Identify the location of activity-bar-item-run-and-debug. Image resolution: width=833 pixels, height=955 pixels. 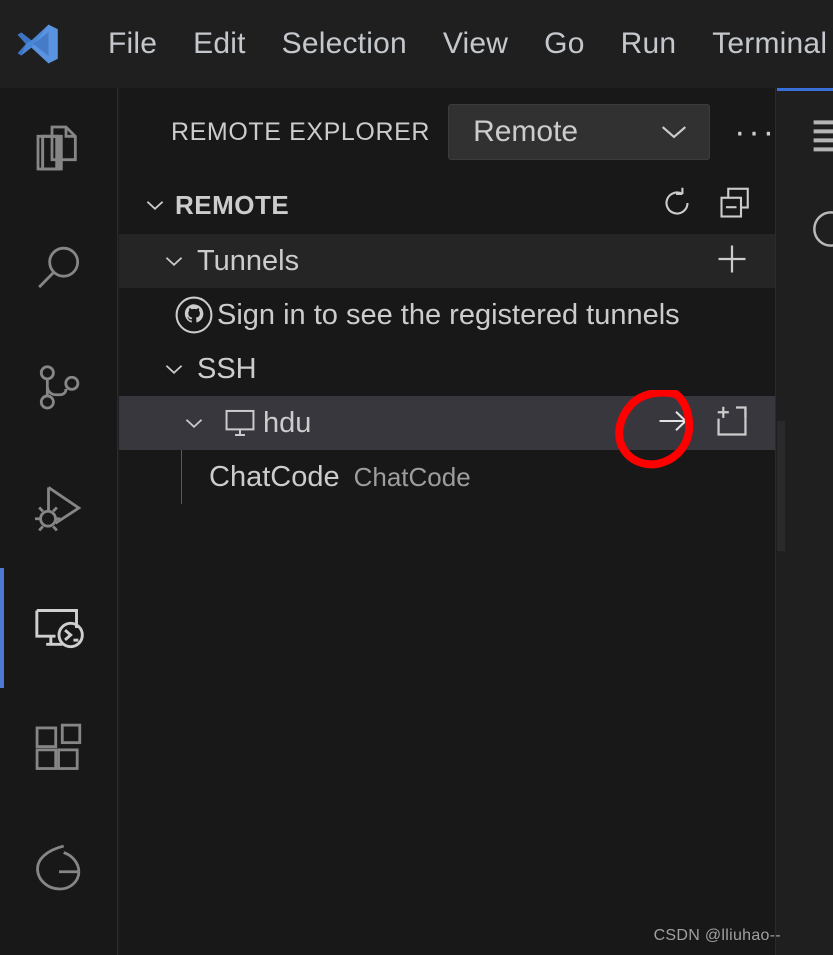
(59, 508).